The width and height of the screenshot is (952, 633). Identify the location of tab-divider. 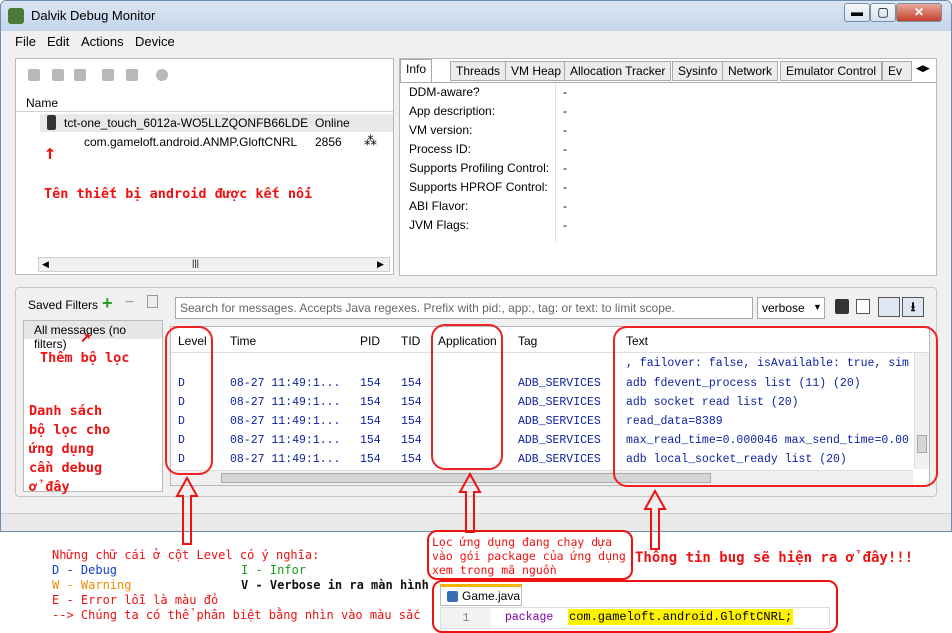
(668, 82).